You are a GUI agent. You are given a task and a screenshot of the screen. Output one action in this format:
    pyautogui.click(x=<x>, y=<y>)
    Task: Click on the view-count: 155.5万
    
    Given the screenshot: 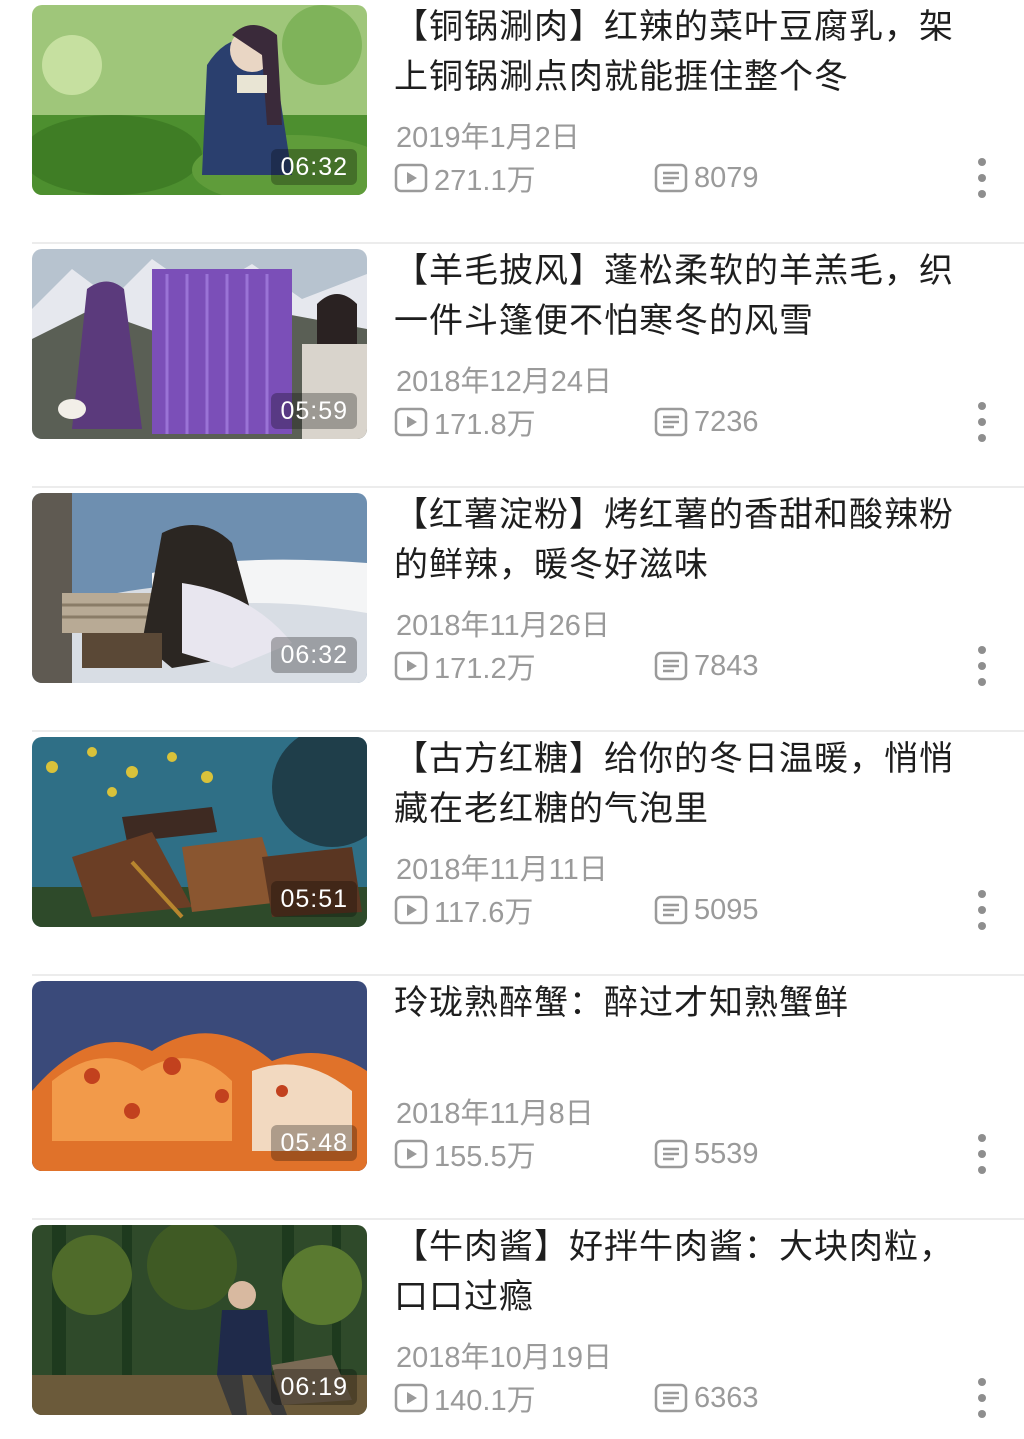 What is the action you would take?
    pyautogui.click(x=465, y=1154)
    